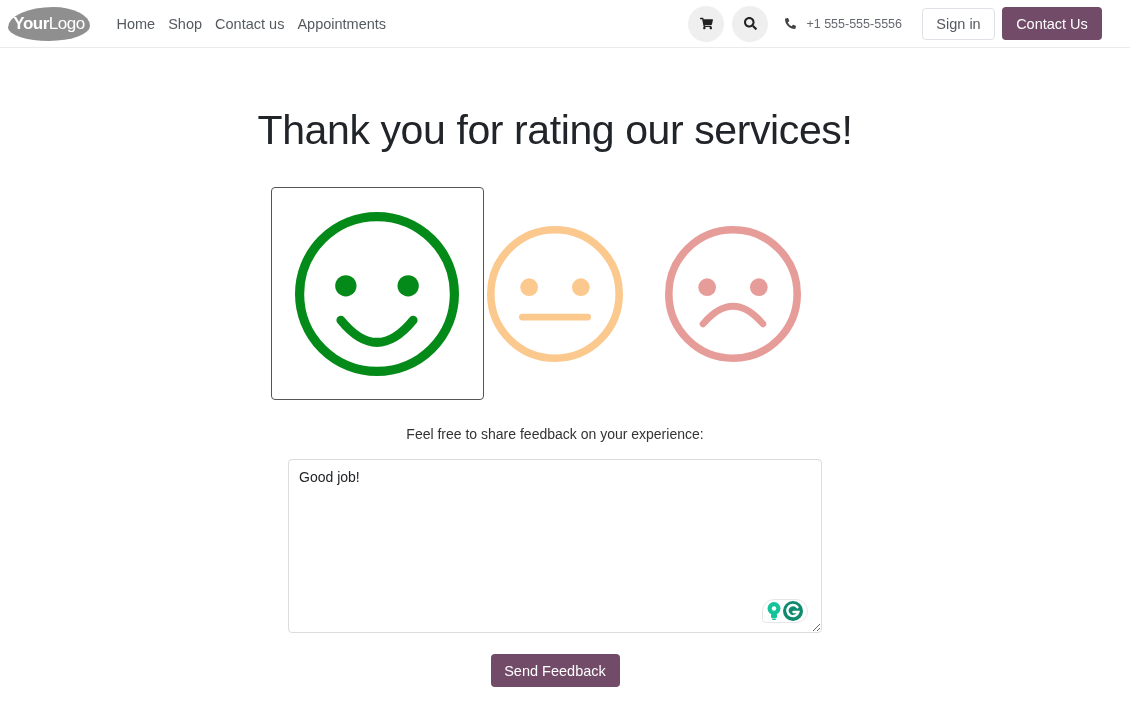  Describe the element at coordinates (793, 611) in the screenshot. I see `g-logo-icon` at that location.